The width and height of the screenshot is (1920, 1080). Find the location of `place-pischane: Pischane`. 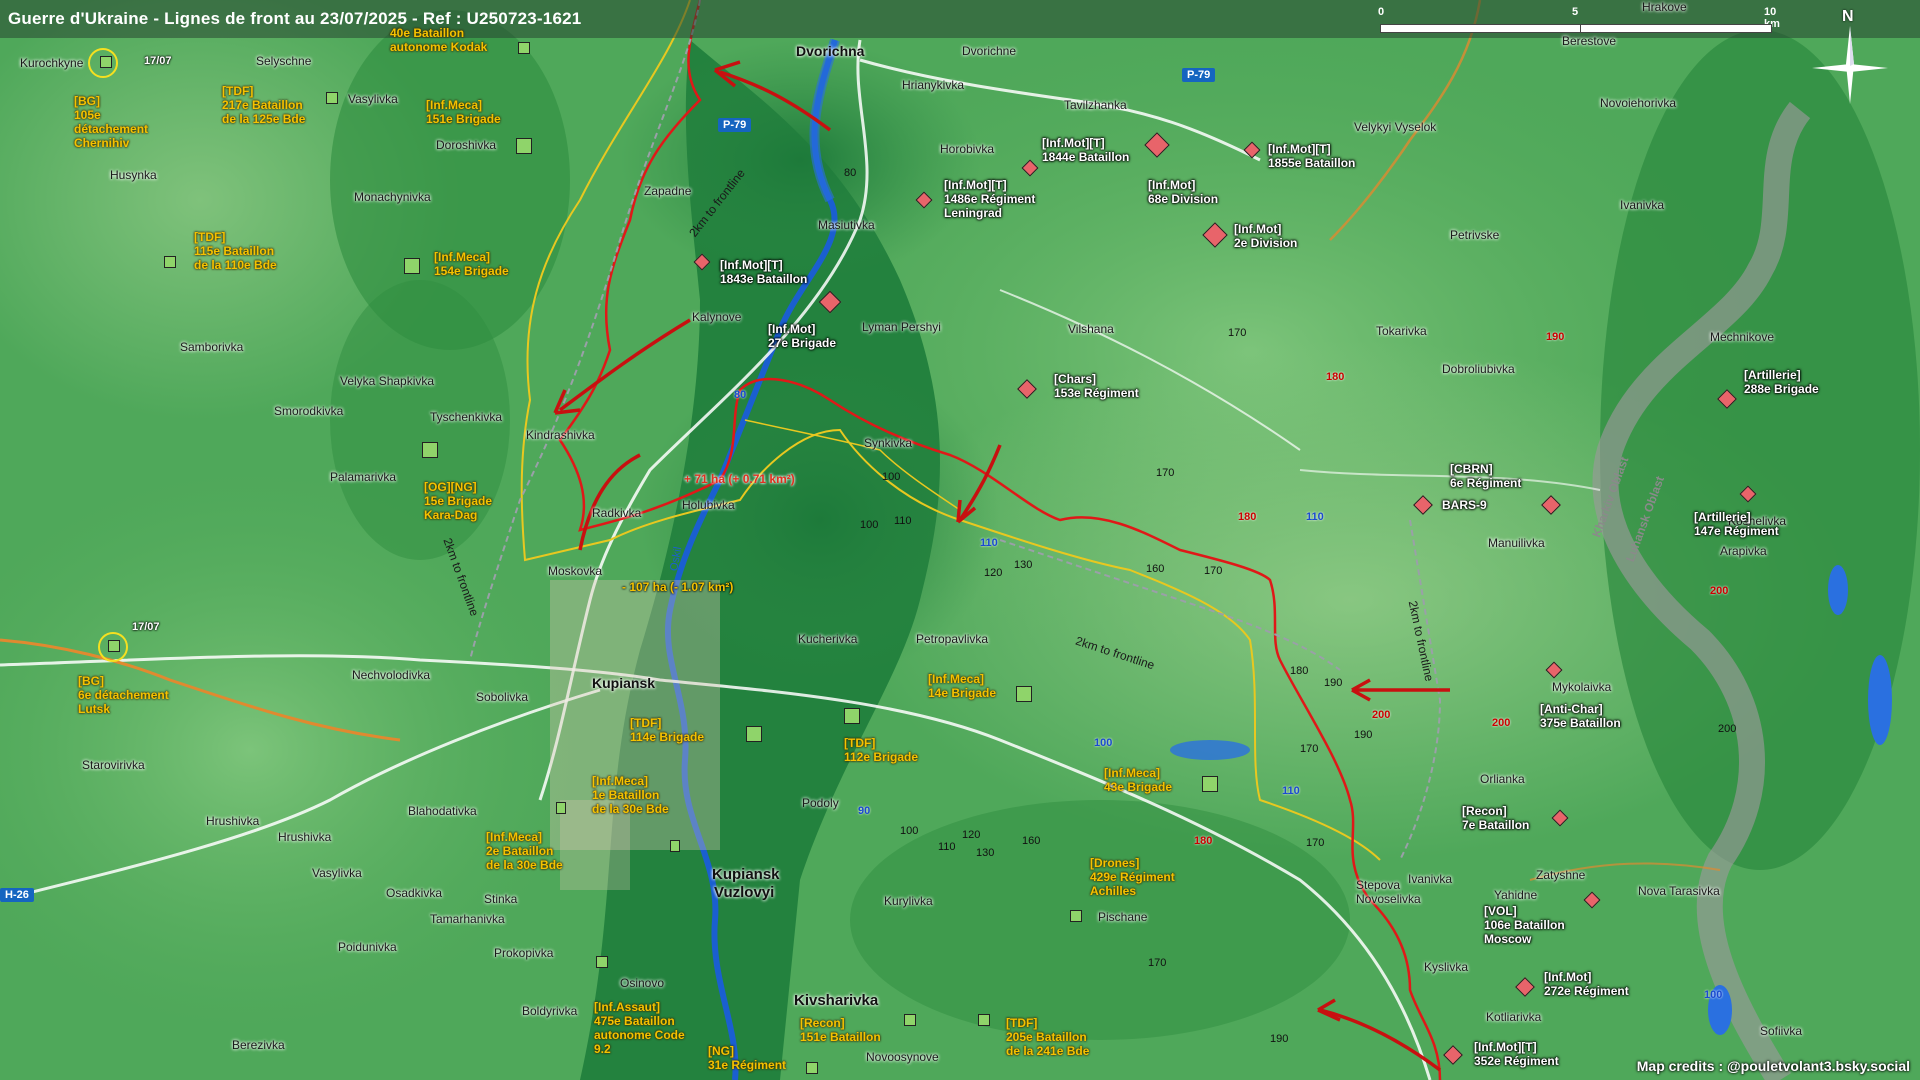

place-pischane: Pischane is located at coordinates (1123, 917).